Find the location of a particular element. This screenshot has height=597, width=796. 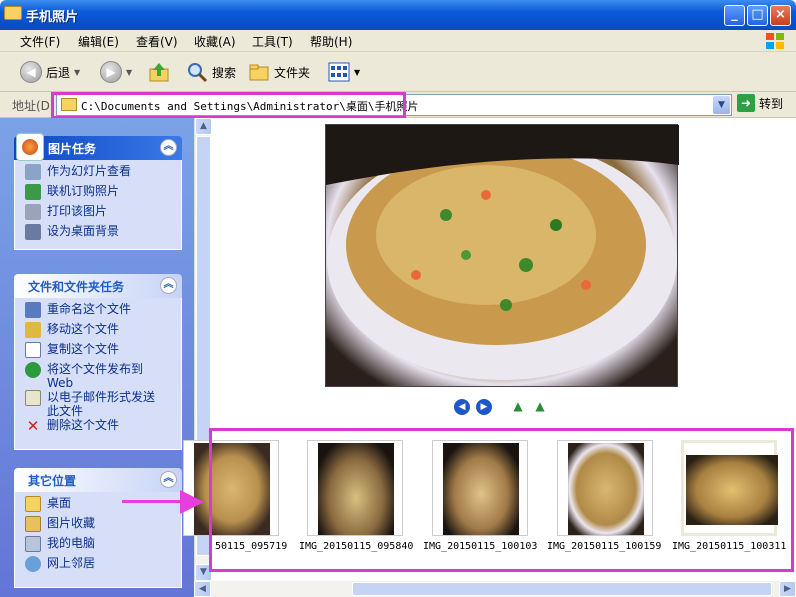

maximize-button: □ is located at coordinates (757, 15).